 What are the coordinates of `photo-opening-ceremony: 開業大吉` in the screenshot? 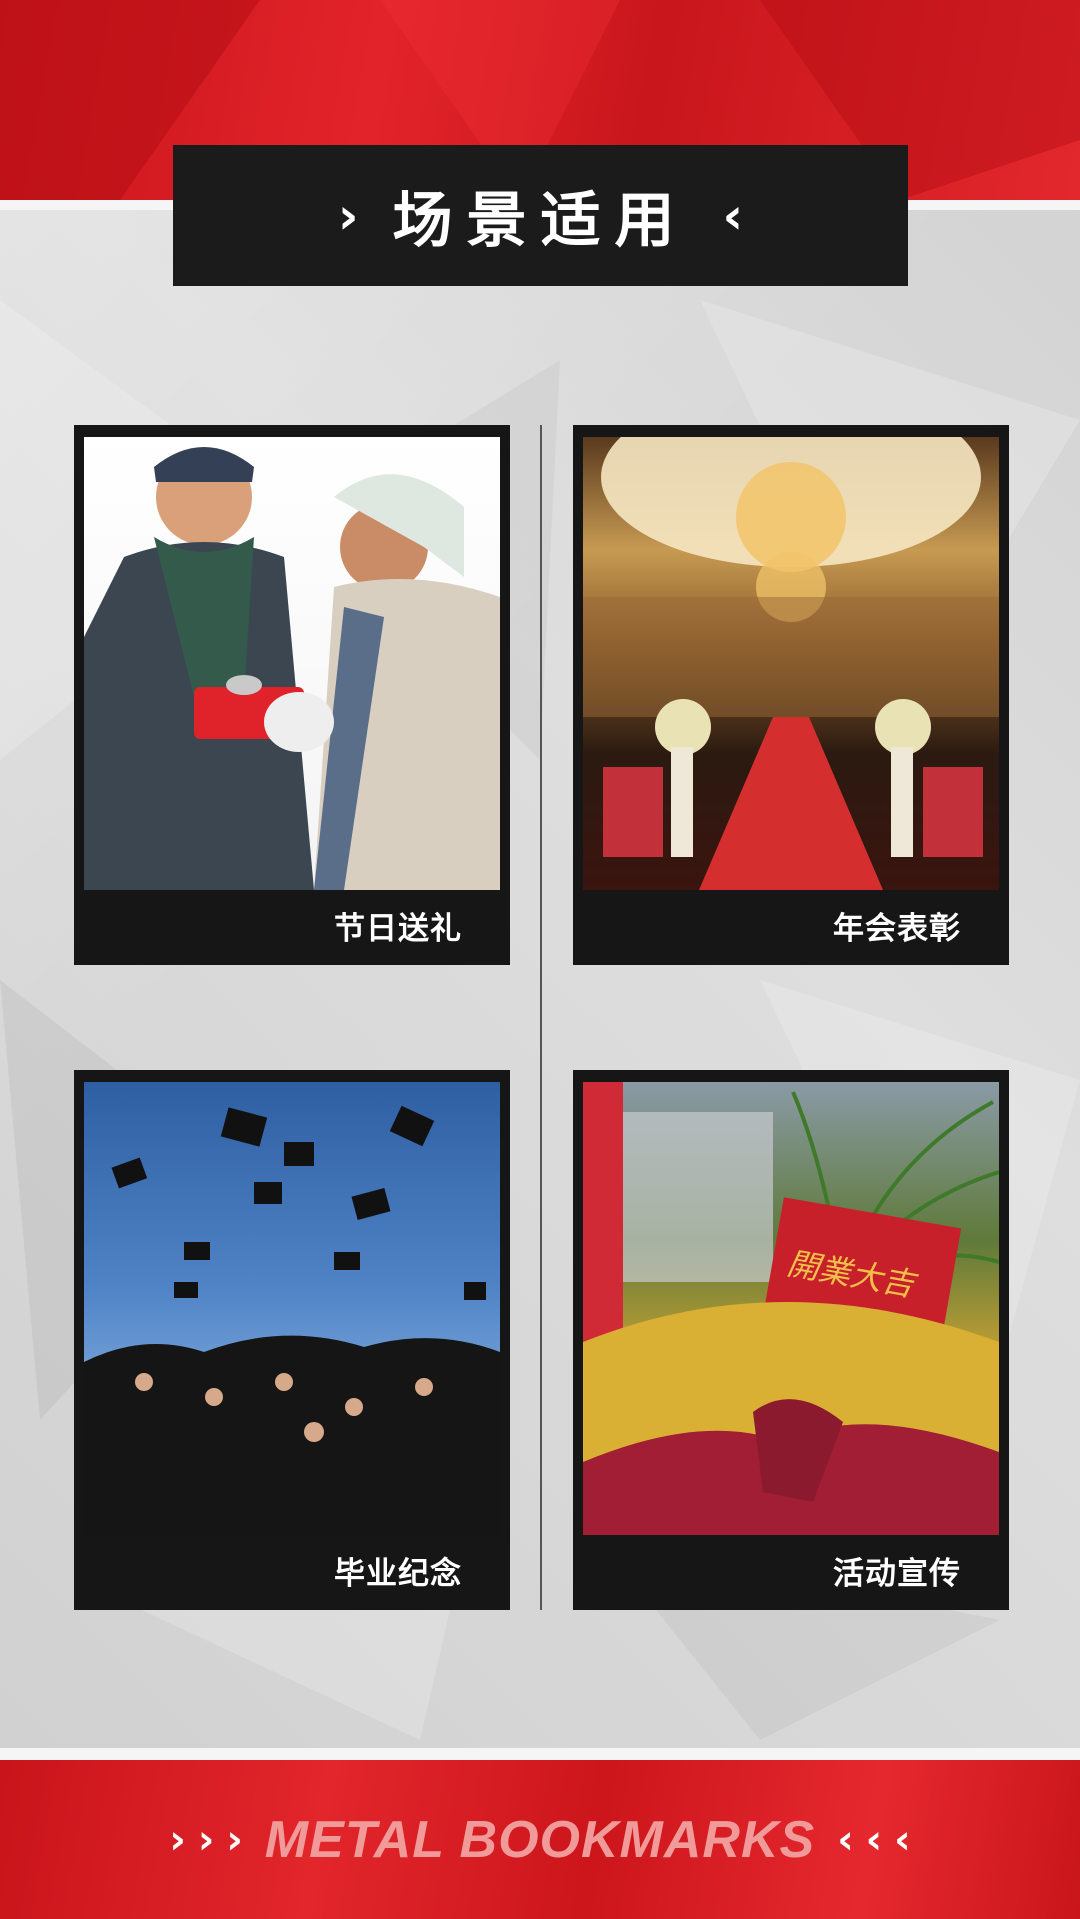 It's located at (791, 1308).